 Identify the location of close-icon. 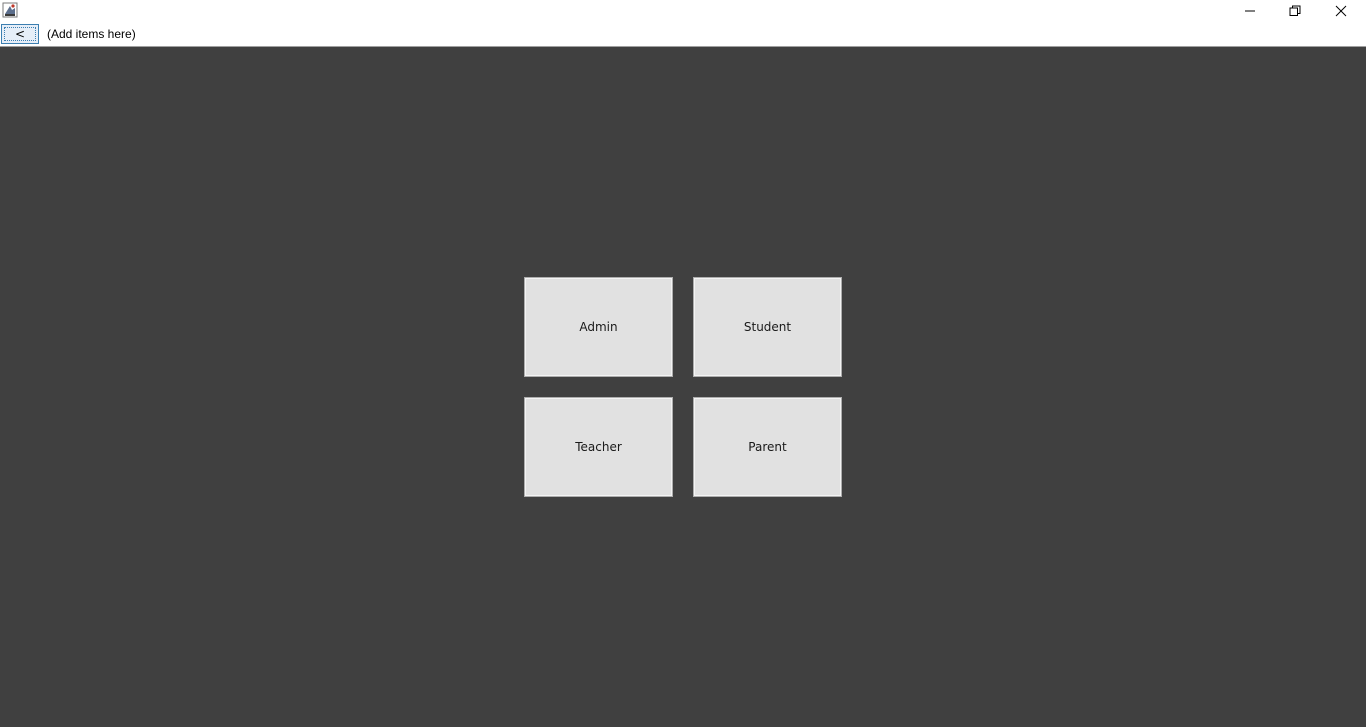
(1341, 11).